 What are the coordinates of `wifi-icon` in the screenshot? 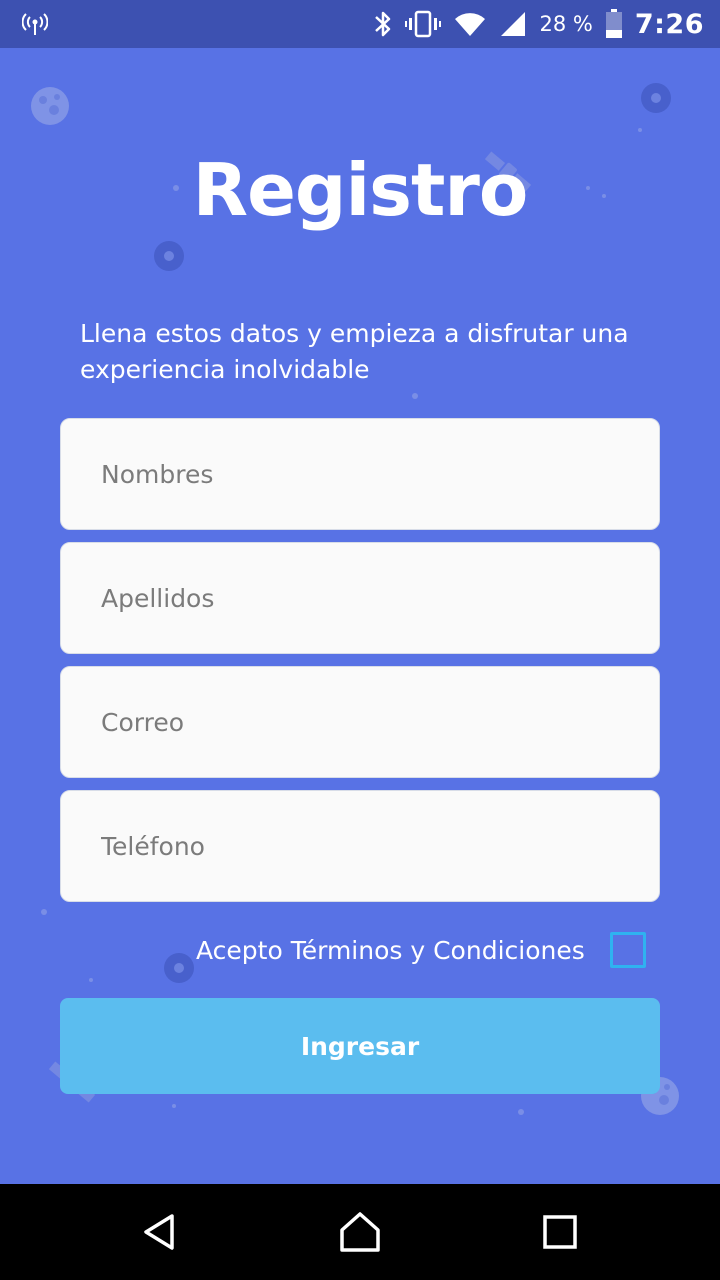 It's located at (470, 24).